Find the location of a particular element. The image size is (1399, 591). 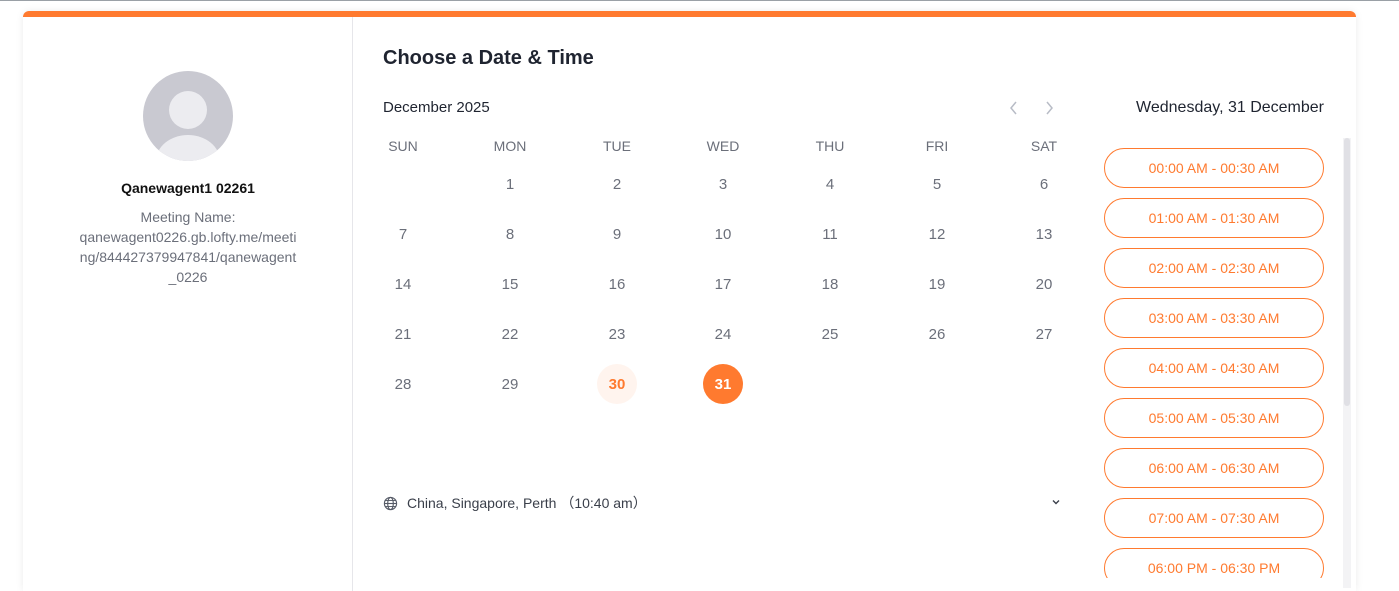

calendar-day-15: 15 is located at coordinates (510, 284).